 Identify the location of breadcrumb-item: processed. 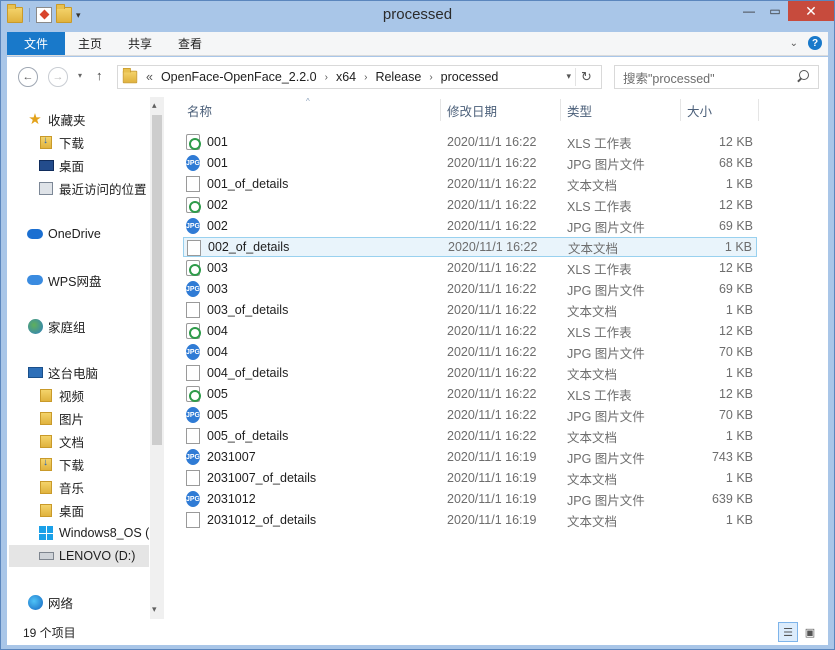
(470, 77).